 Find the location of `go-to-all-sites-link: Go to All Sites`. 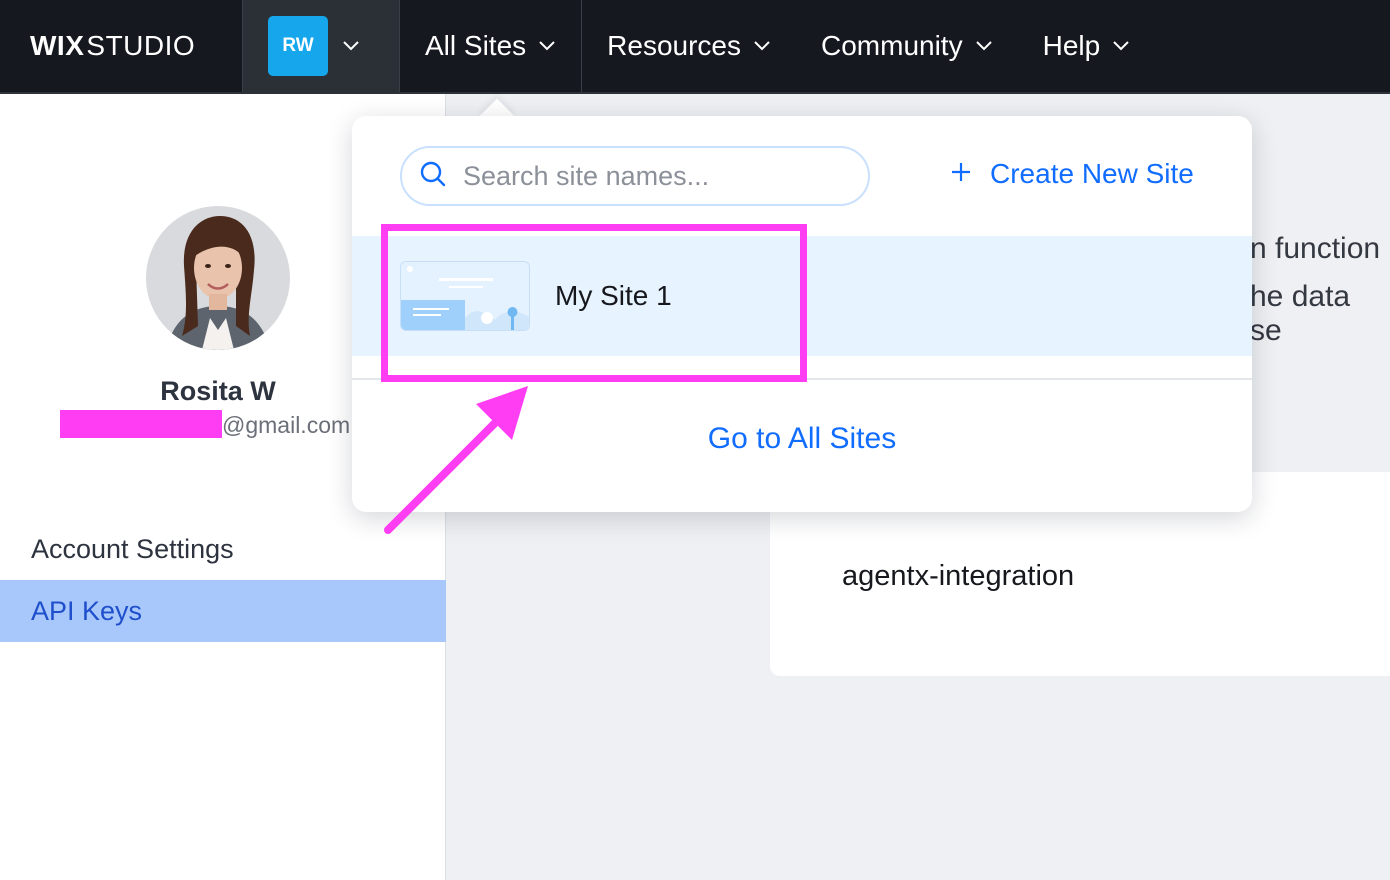

go-to-all-sites-link: Go to All Sites is located at coordinates (802, 439).